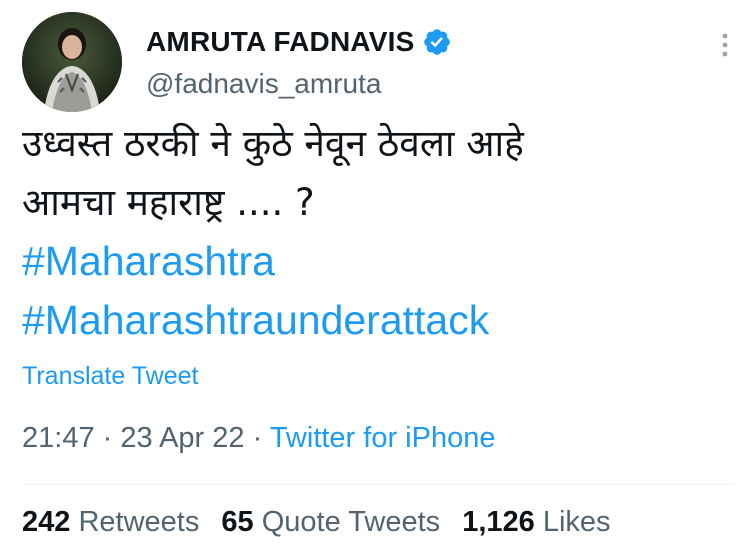 This screenshot has height=552, width=755. What do you see at coordinates (382, 320) in the screenshot?
I see `hashtag-link: #Maharashtraunderattack` at bounding box center [382, 320].